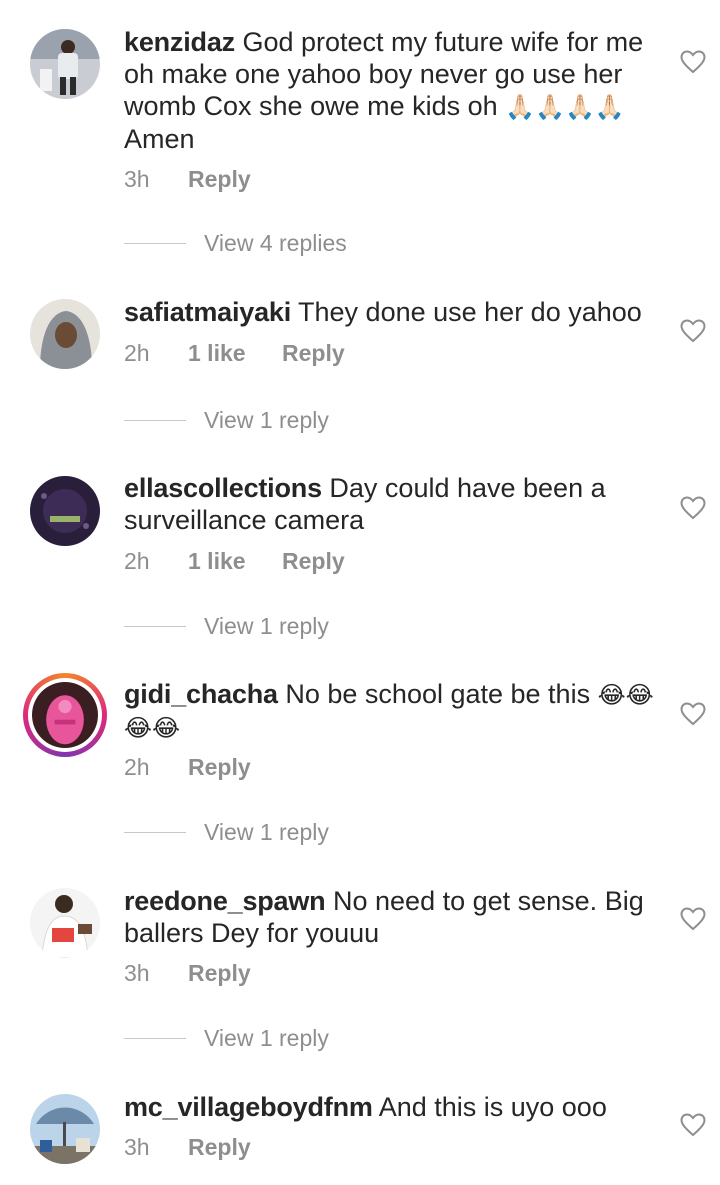  I want to click on comment-username: ellascollections, so click(223, 488).